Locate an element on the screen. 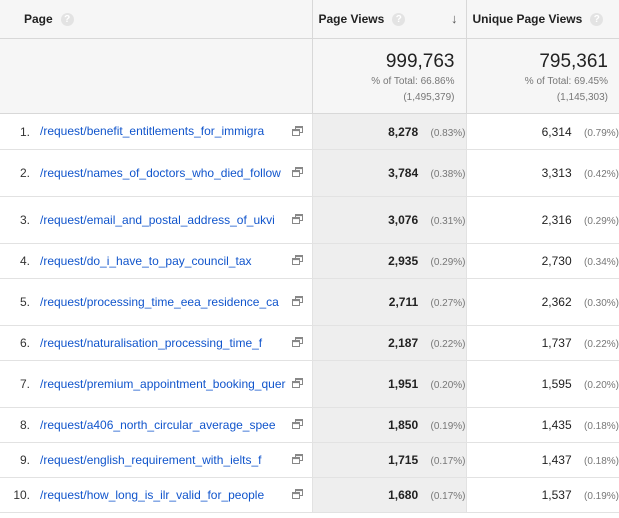 This screenshot has height=518, width=619. column-header-page-views-label: Page Views is located at coordinates (351, 19).